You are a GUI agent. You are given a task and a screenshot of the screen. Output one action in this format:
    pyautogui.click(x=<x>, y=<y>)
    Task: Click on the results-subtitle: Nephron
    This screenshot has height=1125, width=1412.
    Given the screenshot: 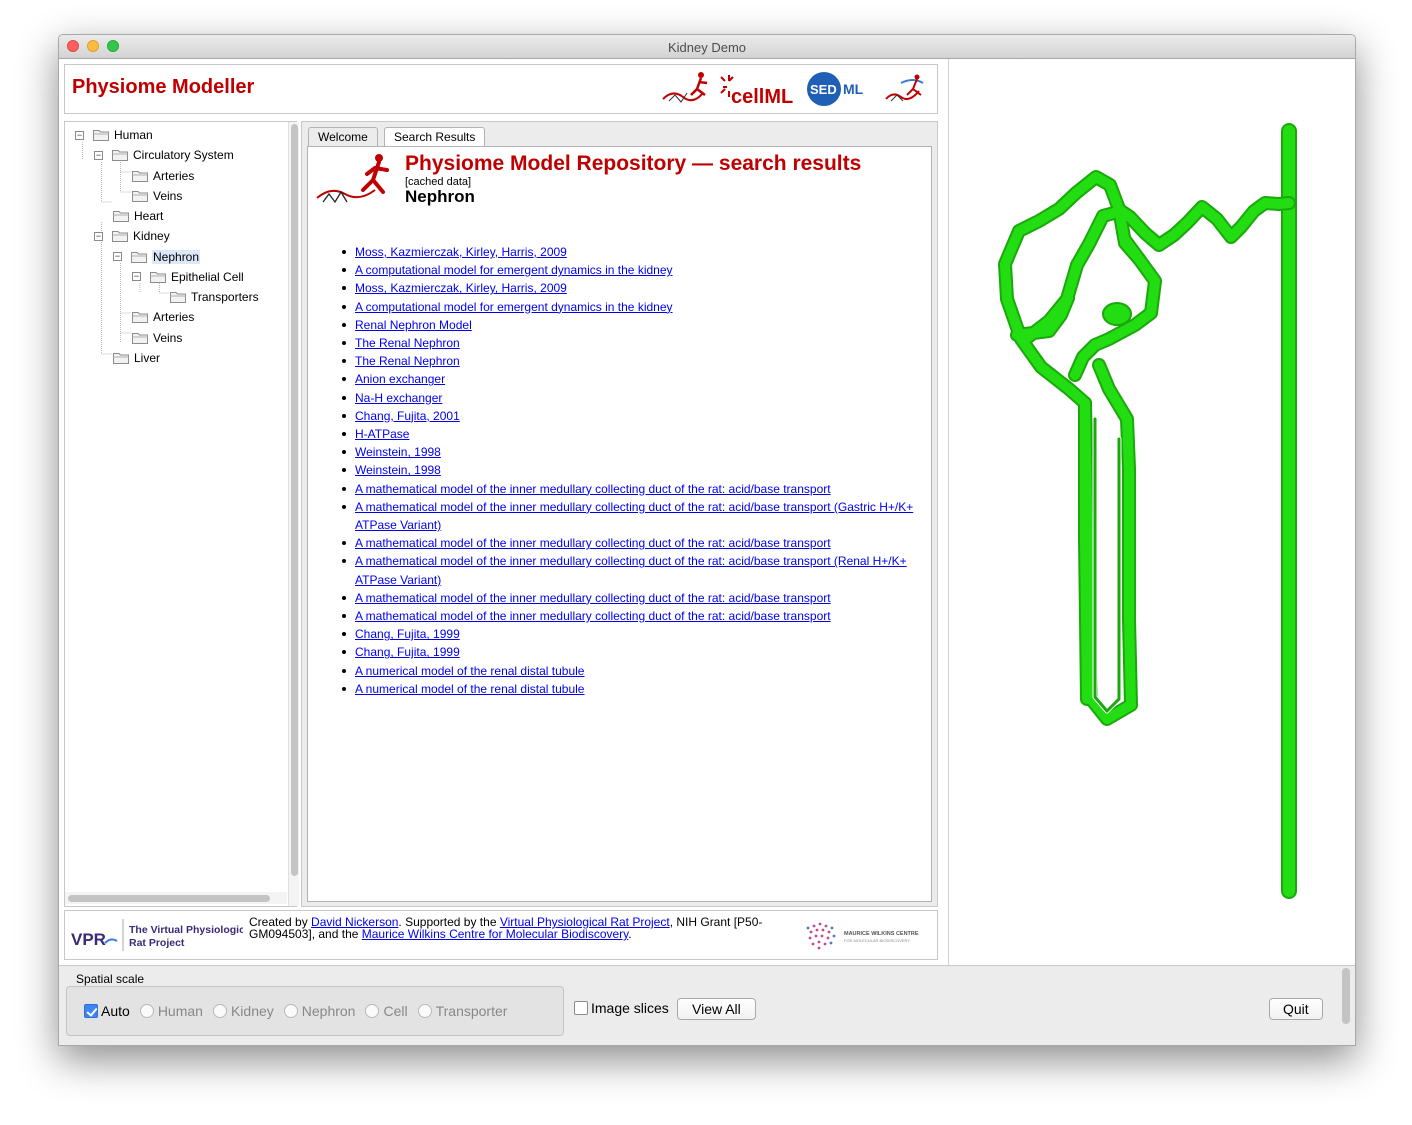 What is the action you would take?
    pyautogui.click(x=440, y=196)
    